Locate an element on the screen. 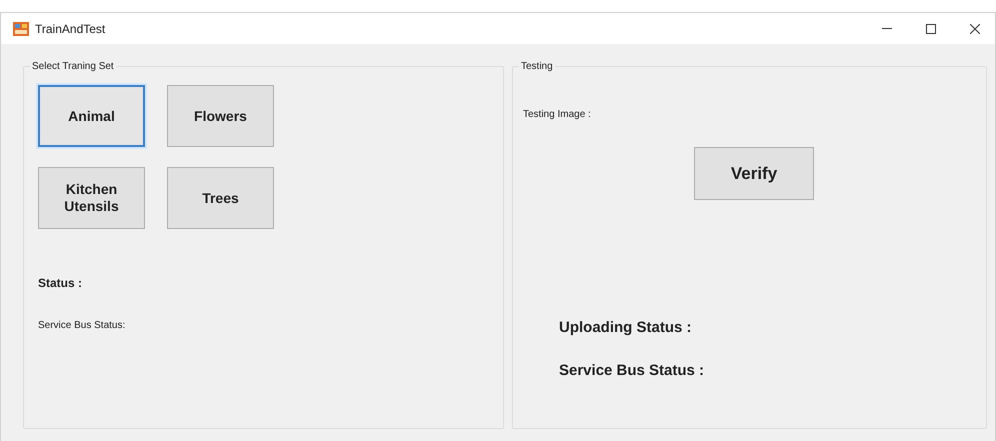 This screenshot has height=441, width=996. training-set-button: Flowers is located at coordinates (220, 116).